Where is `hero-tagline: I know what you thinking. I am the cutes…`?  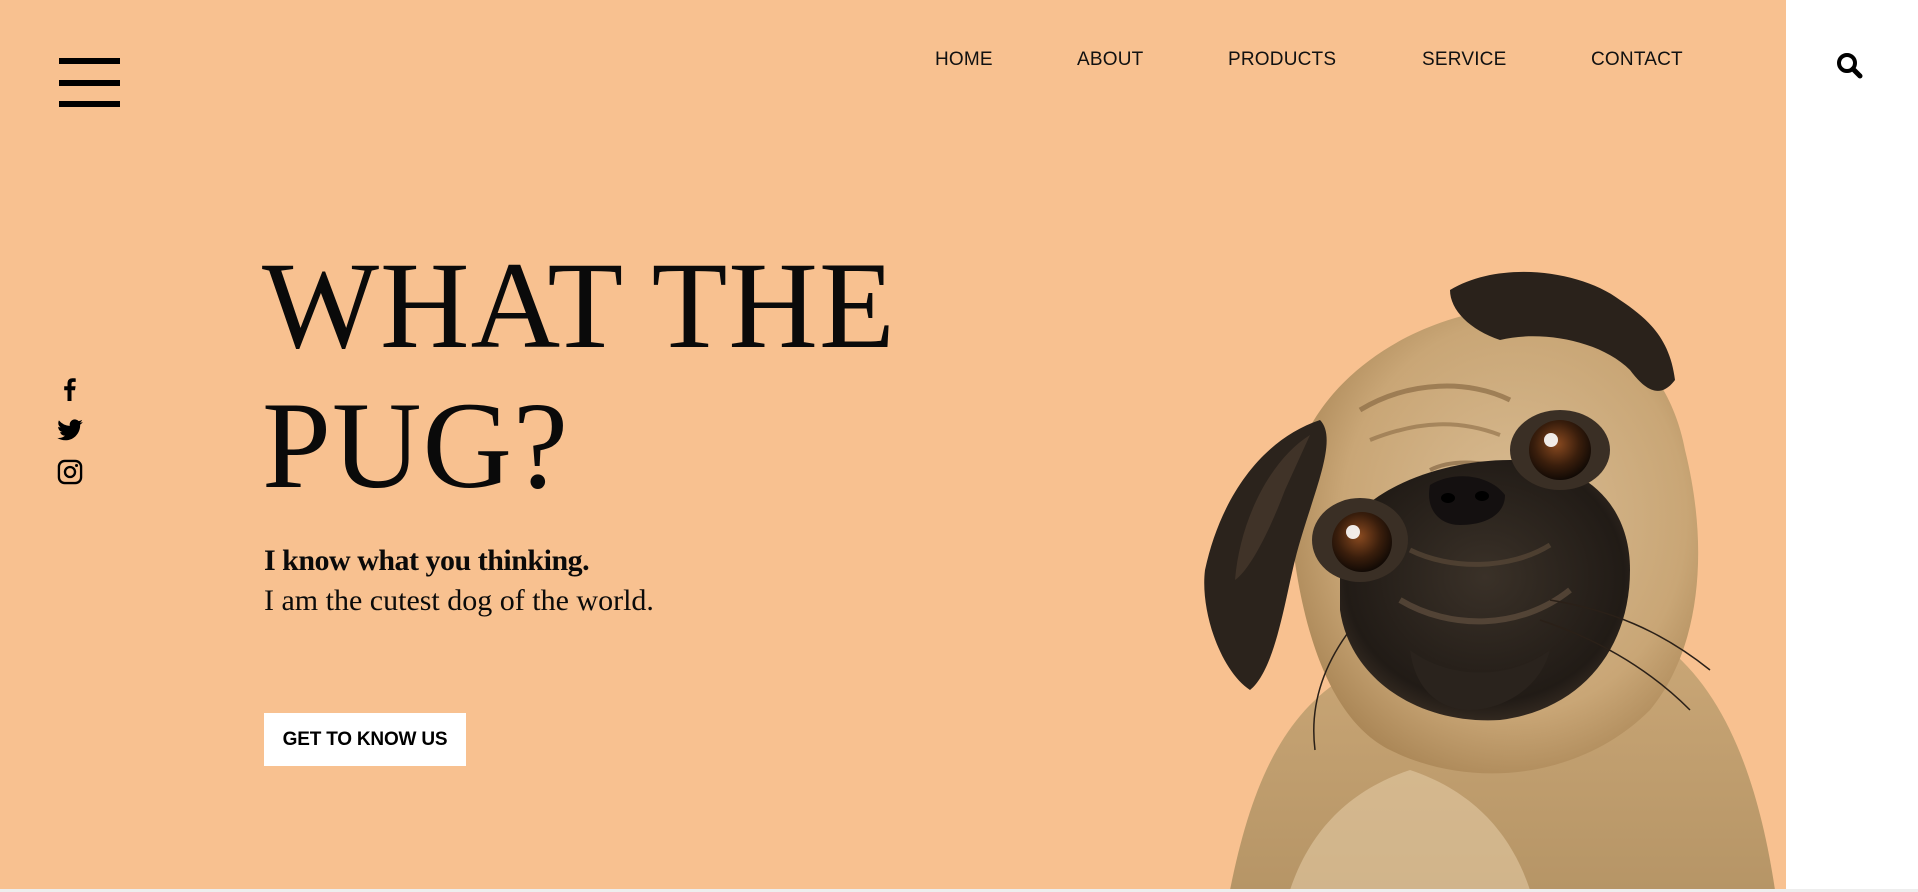 hero-tagline: I know what you thinking. I am the cutes… is located at coordinates (459, 581).